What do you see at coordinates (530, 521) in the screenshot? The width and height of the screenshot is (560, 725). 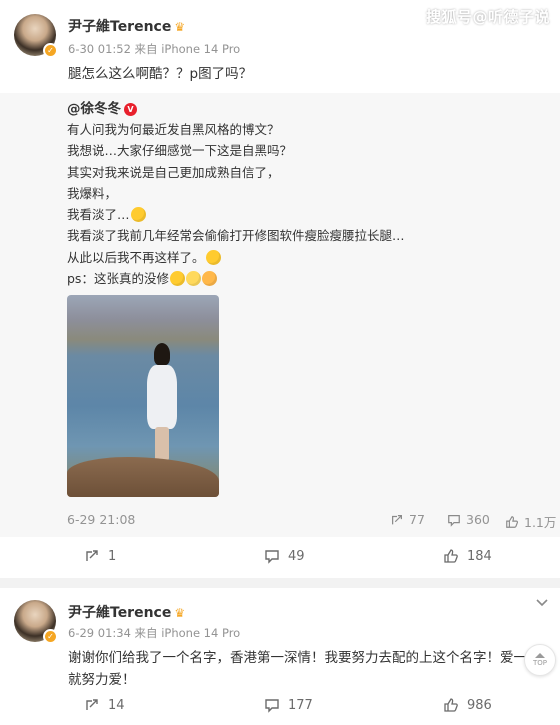 I see `repost-like-button: 1.1万` at bounding box center [530, 521].